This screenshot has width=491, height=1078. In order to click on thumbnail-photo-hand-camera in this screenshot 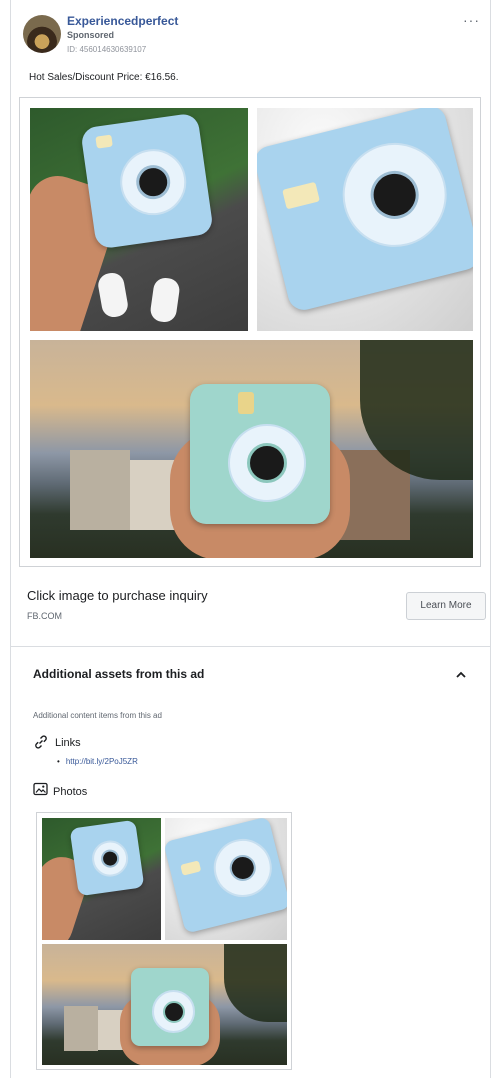, I will do `click(101, 879)`.